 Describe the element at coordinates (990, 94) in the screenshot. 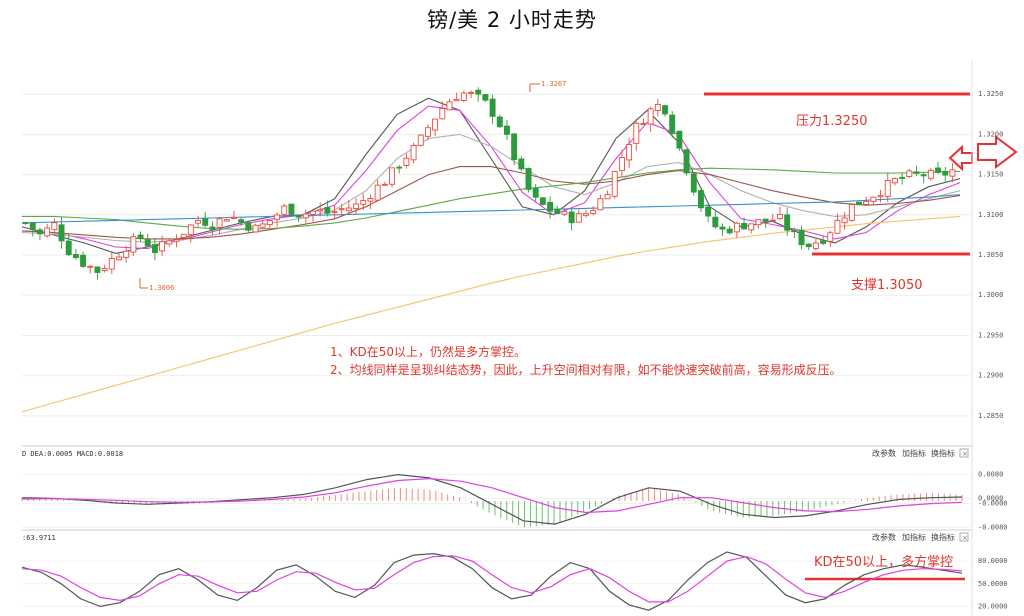

I see `price-tick-label: 1.3250` at that location.